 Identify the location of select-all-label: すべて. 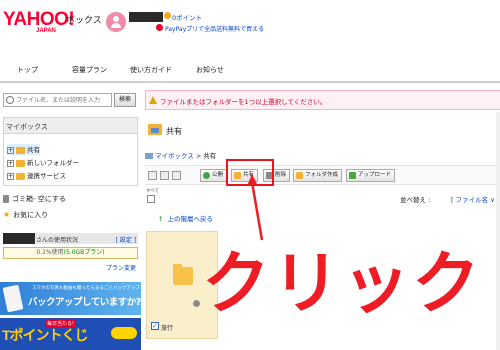
(153, 191).